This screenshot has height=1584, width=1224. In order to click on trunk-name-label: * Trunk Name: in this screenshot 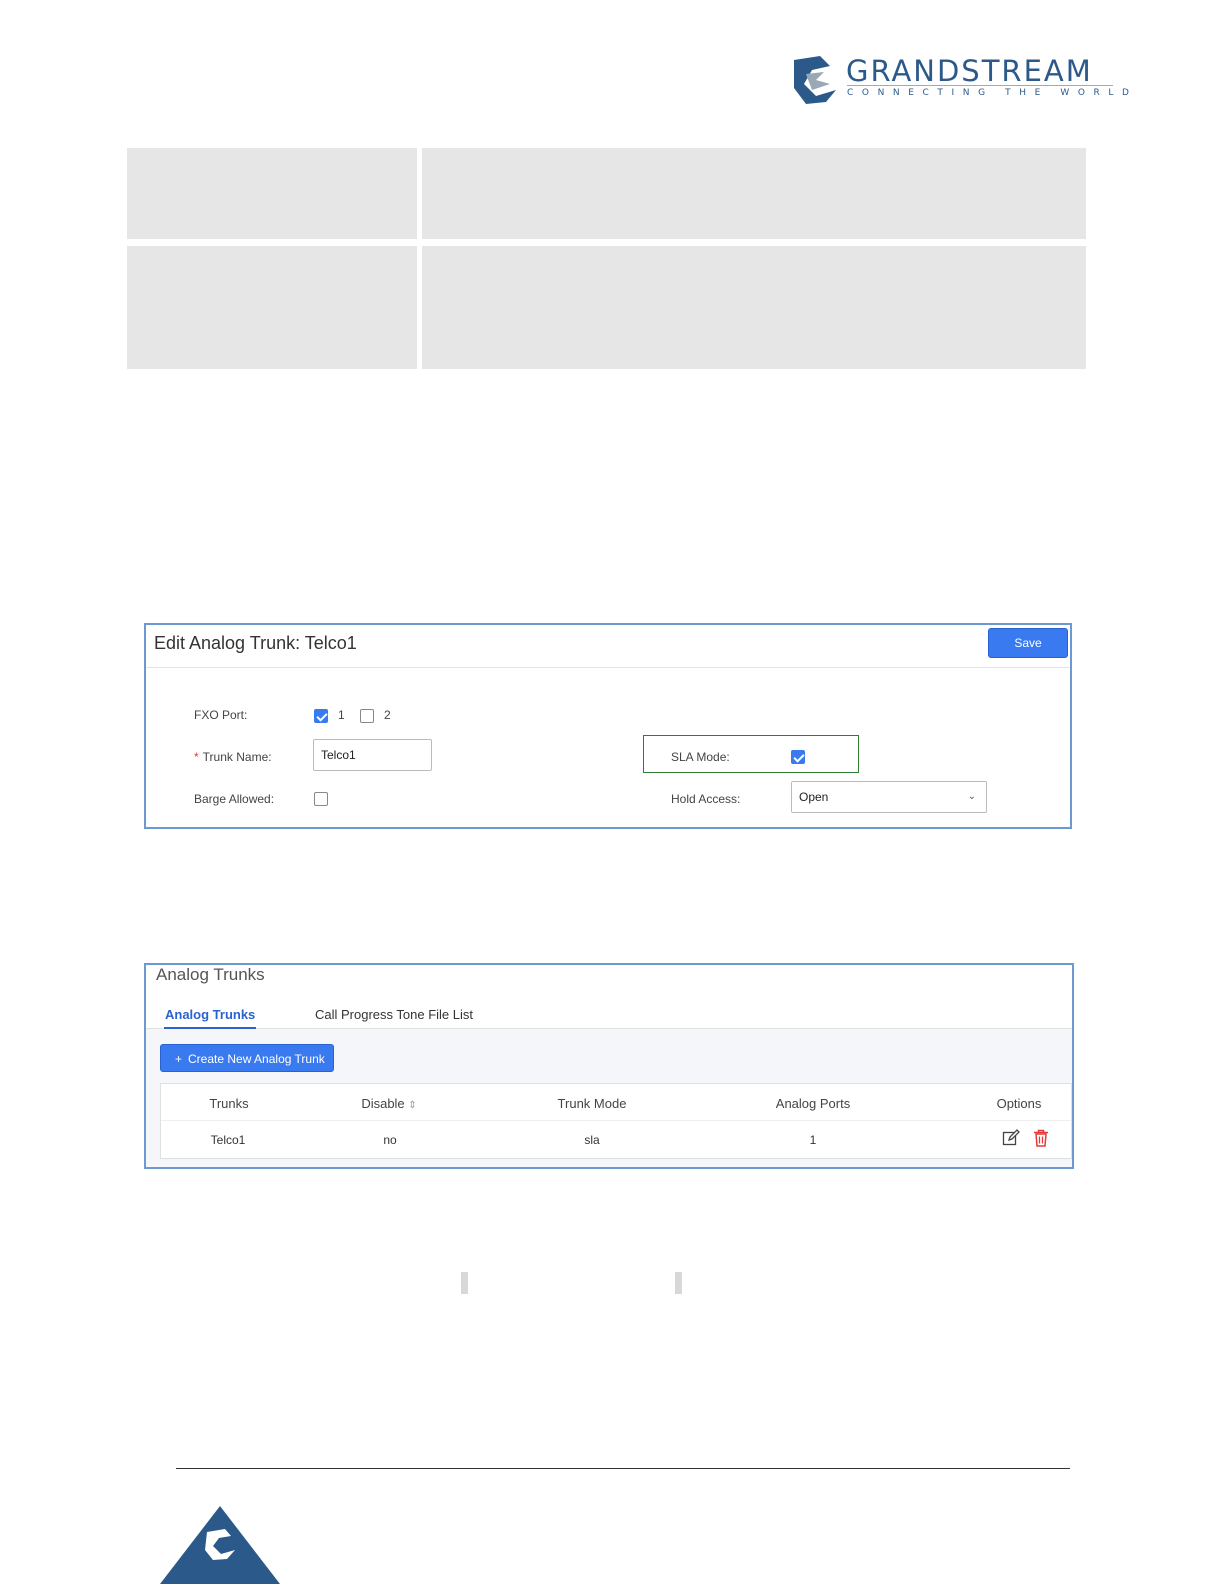, I will do `click(233, 757)`.